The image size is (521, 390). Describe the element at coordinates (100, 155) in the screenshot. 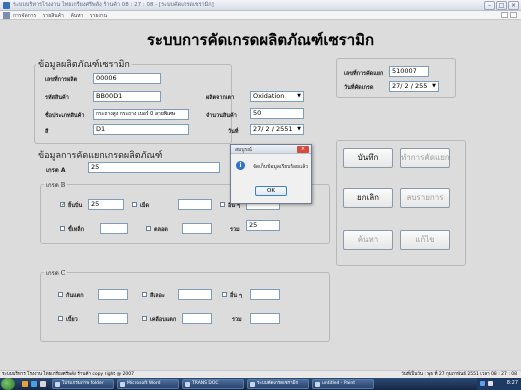

I see `grading-title: ข้อมูลการคัดแยกเกรดผลิตภัณฑ์` at that location.